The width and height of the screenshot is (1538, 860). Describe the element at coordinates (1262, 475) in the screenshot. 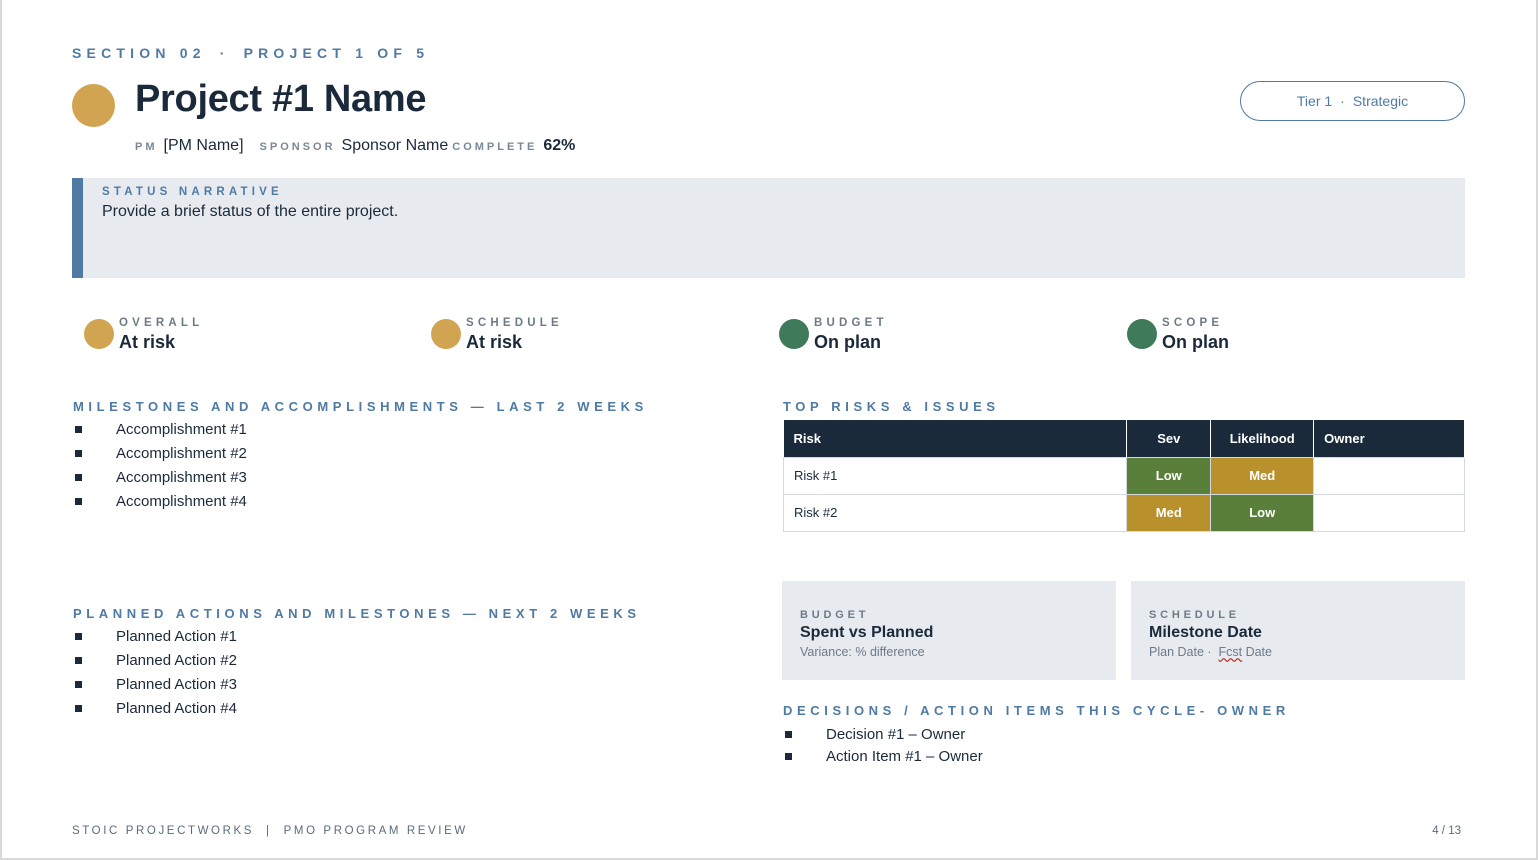

I see `likelihood-badge: Med` at that location.